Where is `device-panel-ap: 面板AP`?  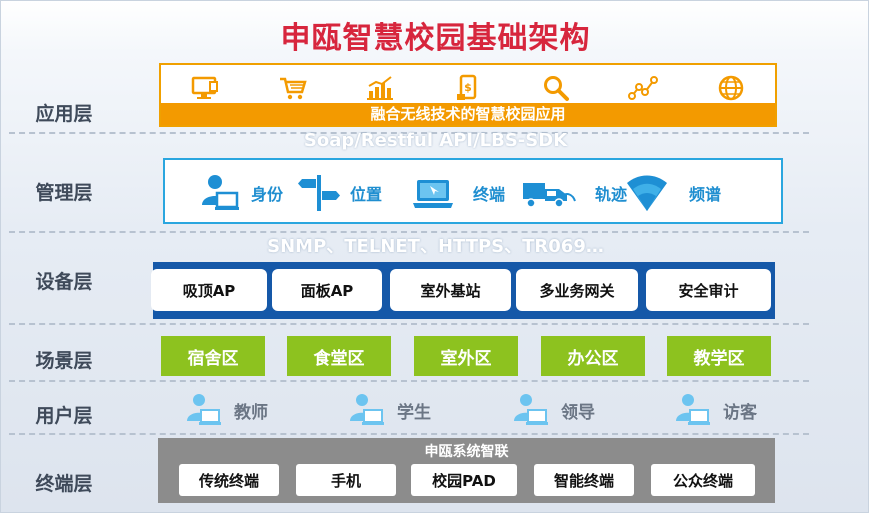
device-panel-ap: 面板AP is located at coordinates (327, 290).